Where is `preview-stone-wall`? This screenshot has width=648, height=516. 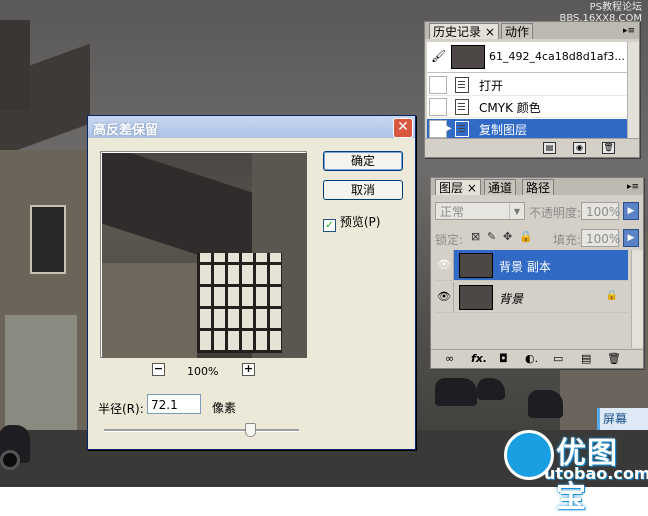 preview-stone-wall is located at coordinates (149, 310).